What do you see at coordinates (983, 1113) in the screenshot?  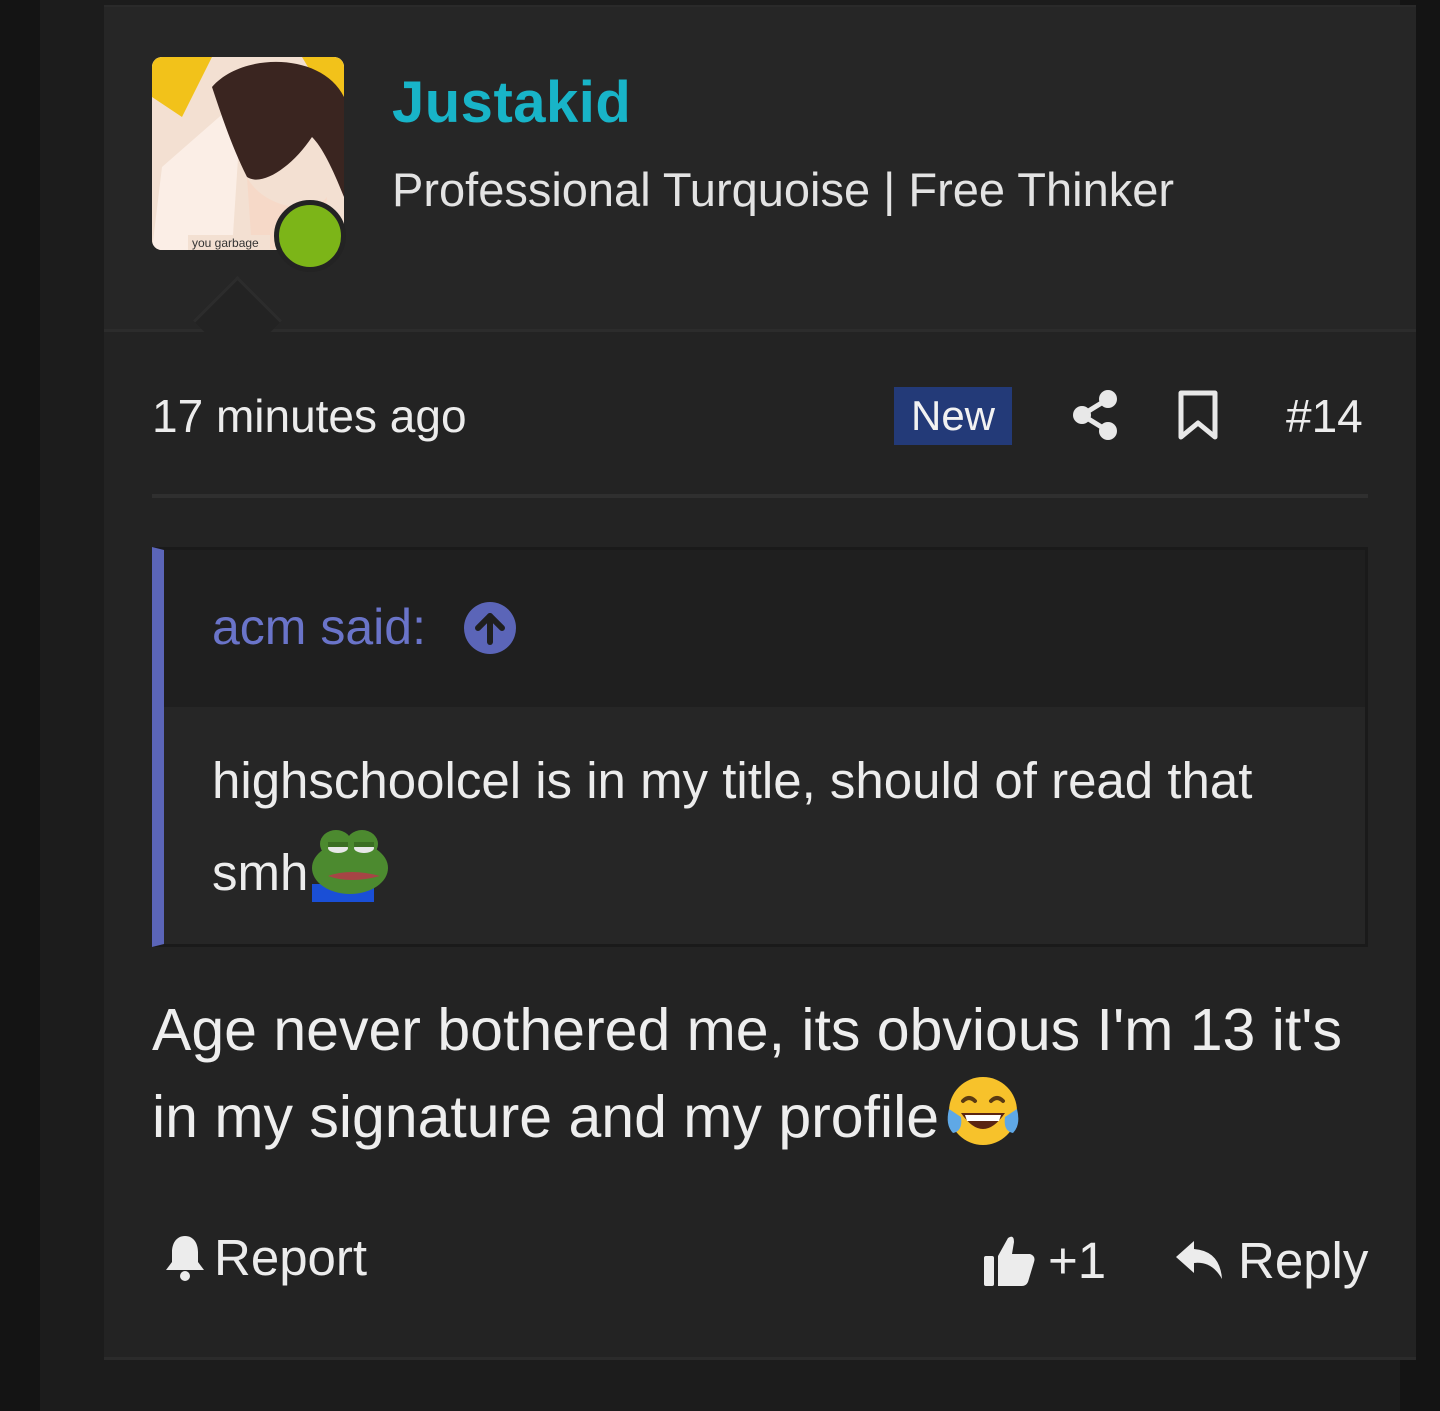 I see `laughing-crying-emoji` at bounding box center [983, 1113].